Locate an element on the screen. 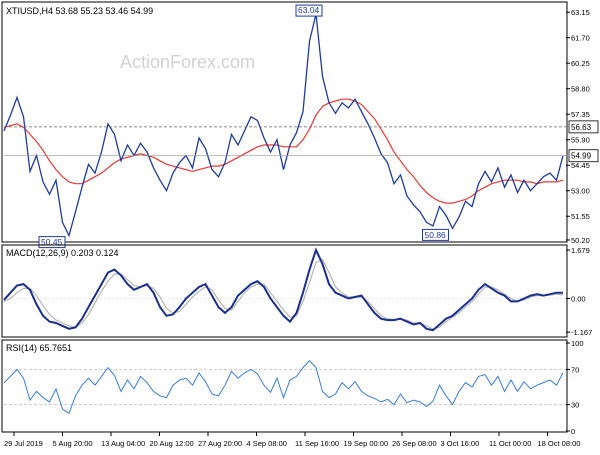  x-tick-label: 13 Aug 04:00 is located at coordinates (123, 443).